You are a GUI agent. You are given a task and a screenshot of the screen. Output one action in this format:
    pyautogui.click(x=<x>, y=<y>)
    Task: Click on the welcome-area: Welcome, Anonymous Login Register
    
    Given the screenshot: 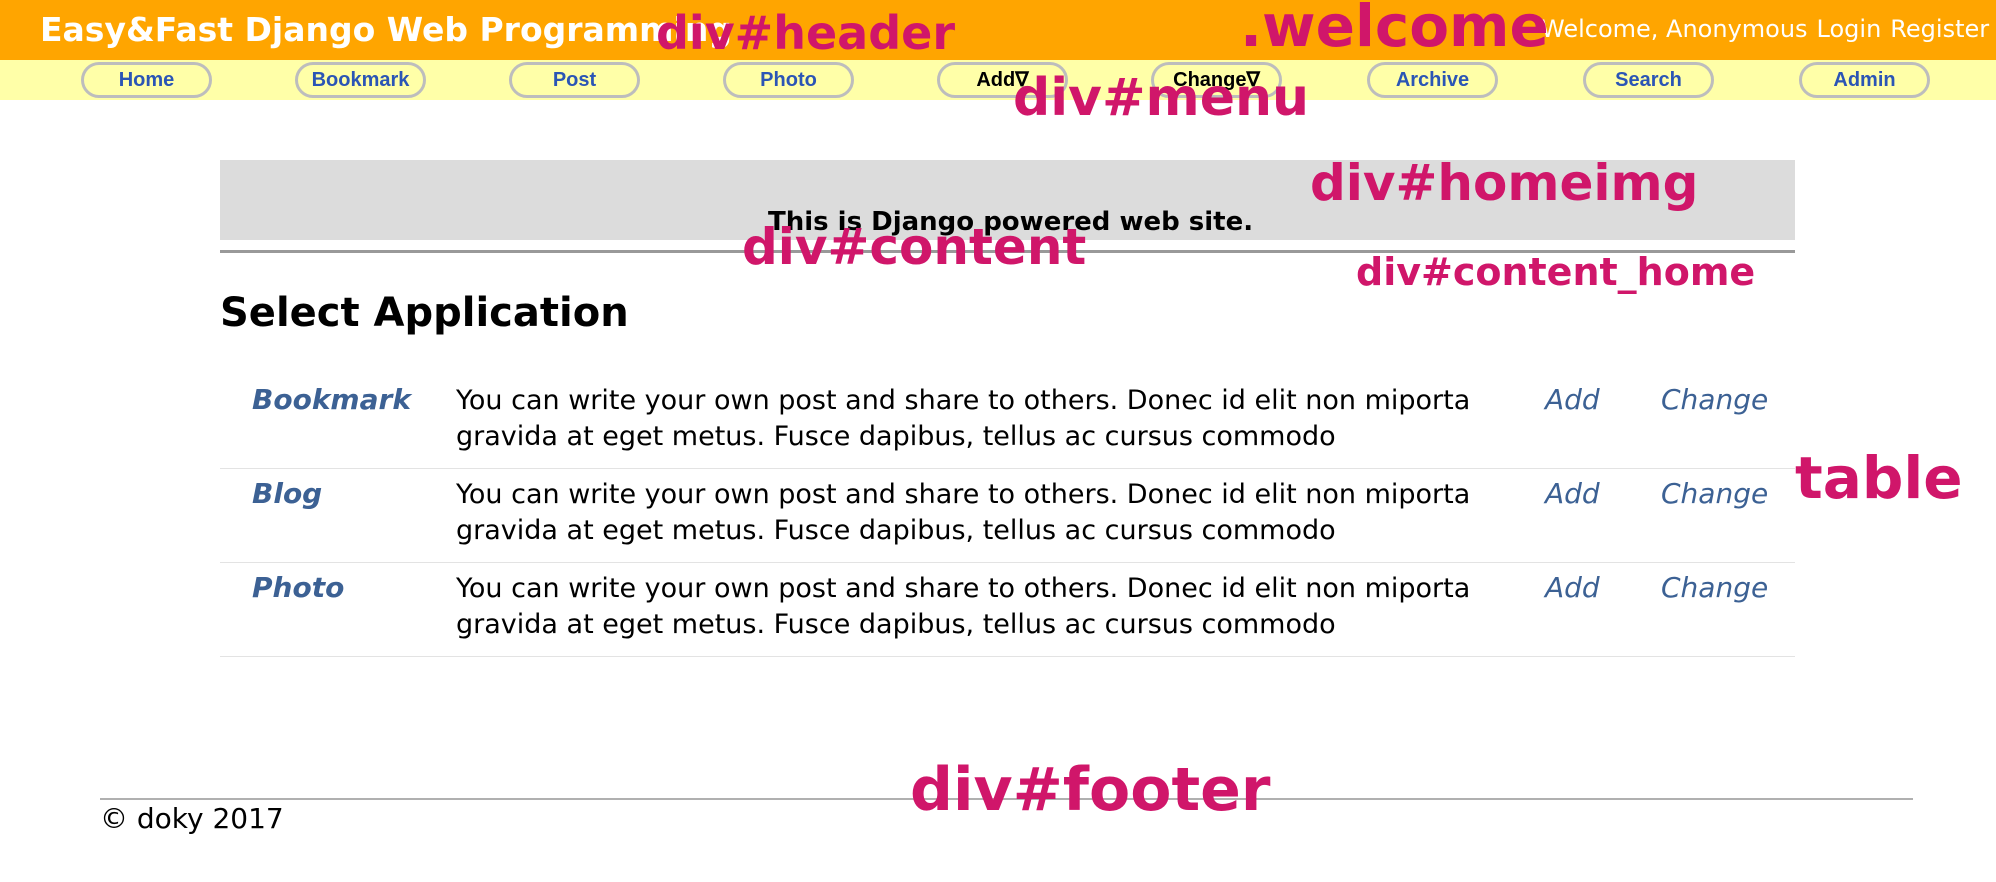 What is the action you would take?
    pyautogui.click(x=1768, y=29)
    